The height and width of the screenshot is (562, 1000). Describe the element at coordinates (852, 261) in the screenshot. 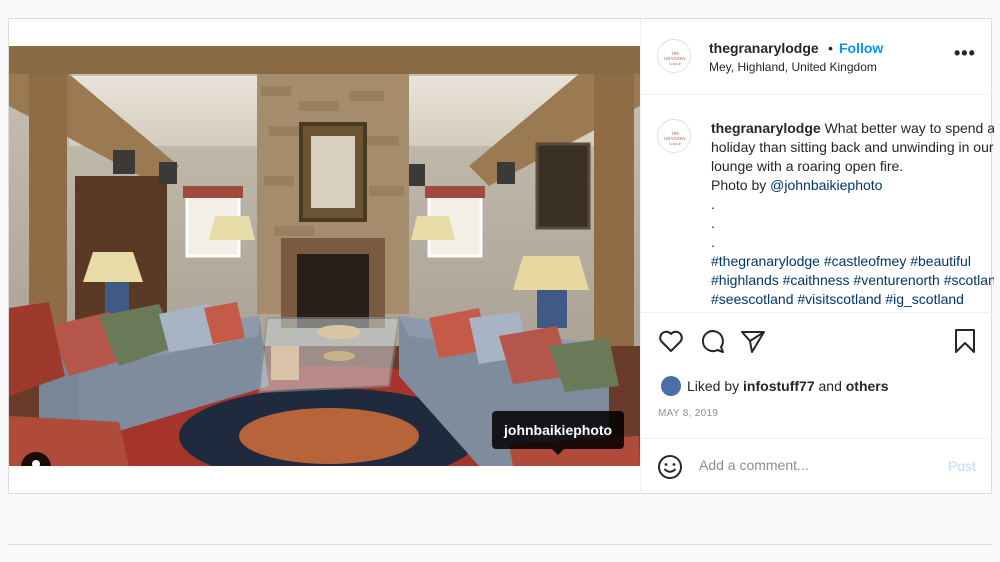

I see `hashtags: #thegranarylodge #castleofmey #beautiful` at that location.